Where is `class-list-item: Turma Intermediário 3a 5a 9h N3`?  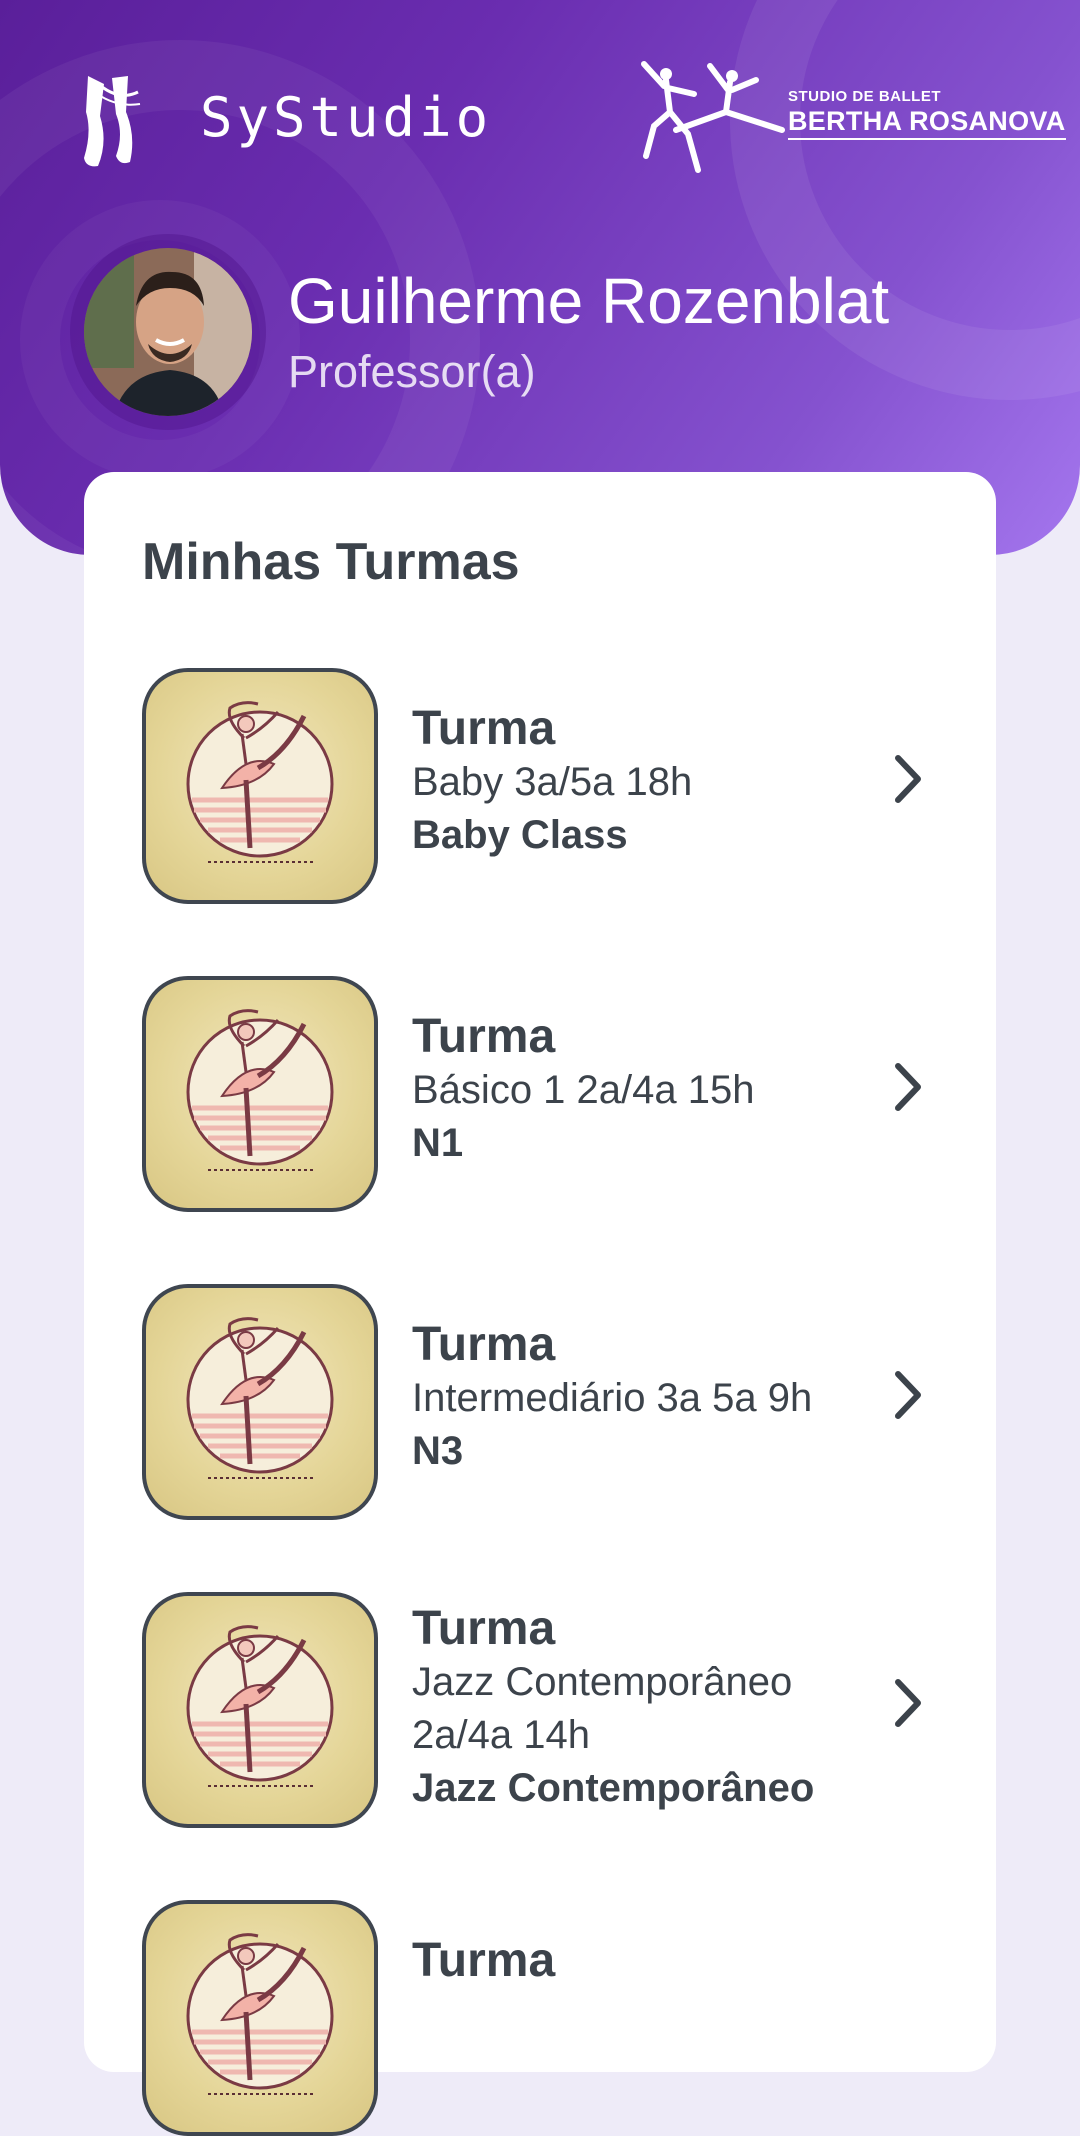
class-list-item: Turma Intermediário 3a 5a 9h N3 is located at coordinates (552, 1402).